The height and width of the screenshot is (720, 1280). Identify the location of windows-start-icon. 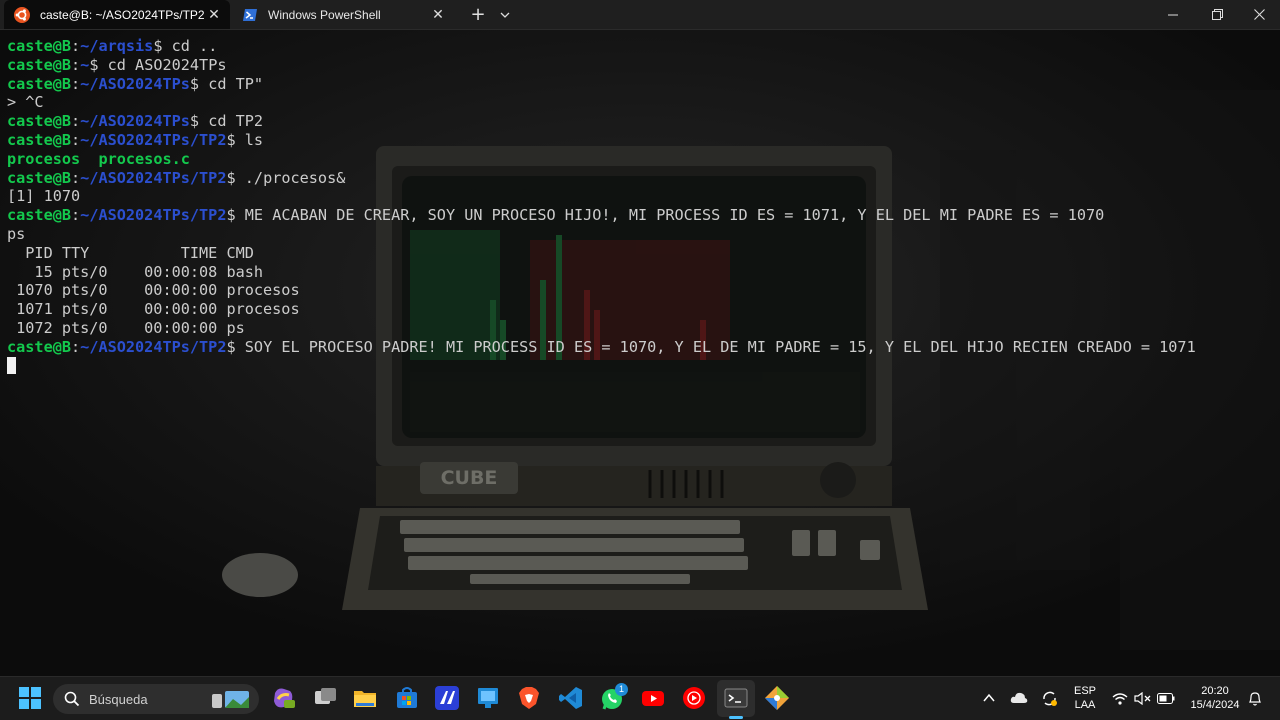
(30, 698).